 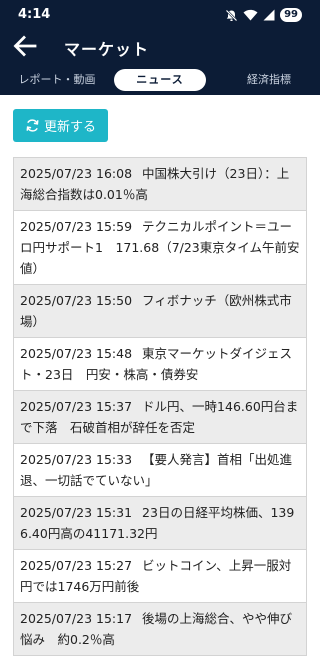 I want to click on news-date: 2025/07/23 15:33, so click(x=76, y=459).